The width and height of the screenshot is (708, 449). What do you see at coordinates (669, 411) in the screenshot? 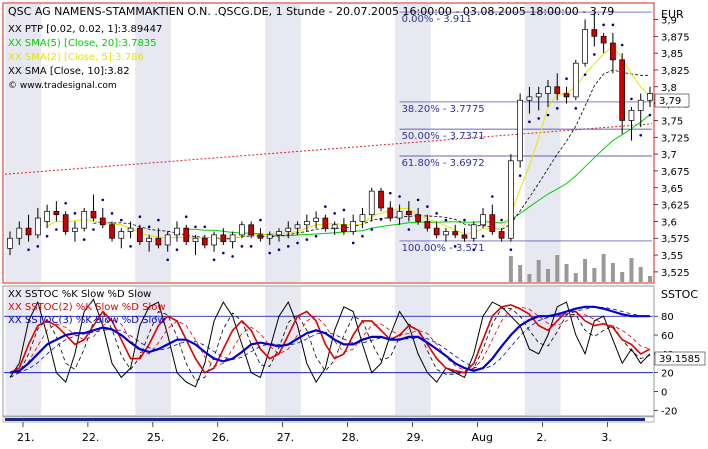
I see `y-tick-label: -20` at bounding box center [669, 411].